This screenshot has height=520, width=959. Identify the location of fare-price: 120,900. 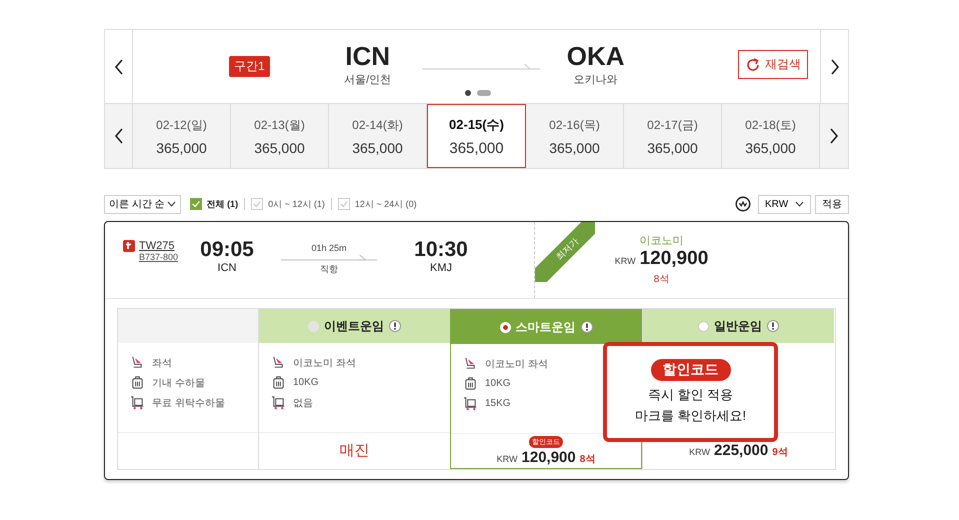
(549, 457).